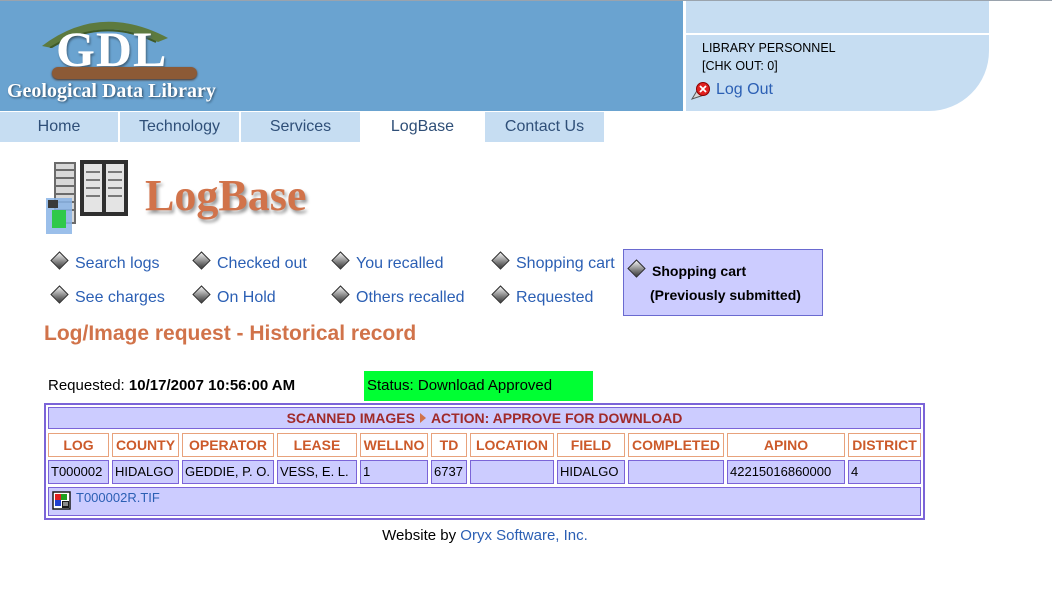  I want to click on table-cell-wellno: 1, so click(394, 472).